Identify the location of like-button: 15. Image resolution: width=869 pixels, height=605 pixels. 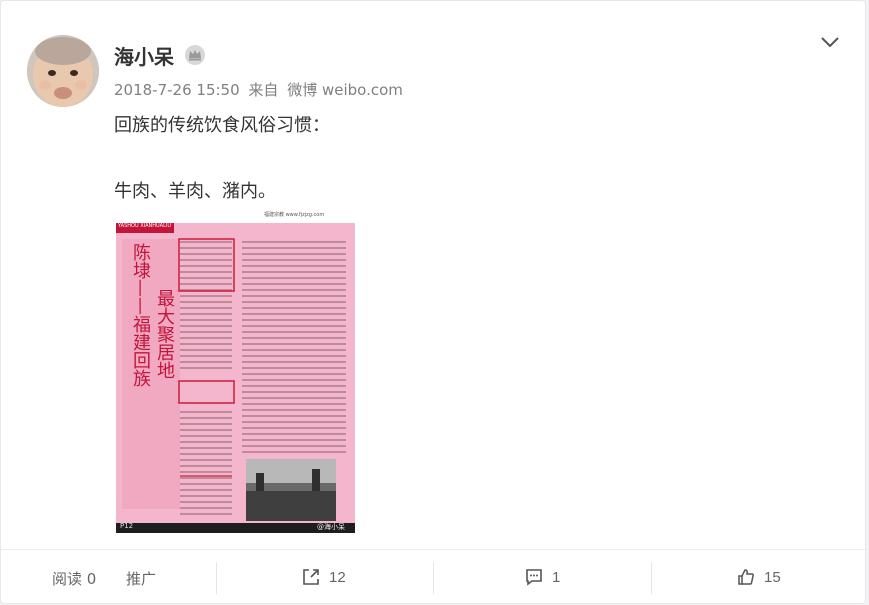
(758, 577).